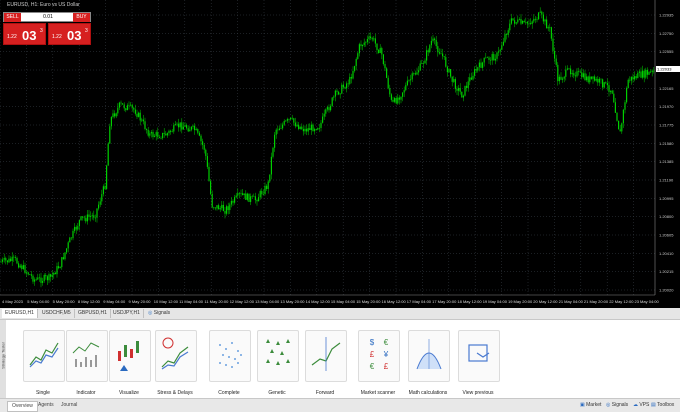 This screenshot has height=412, width=680. What do you see at coordinates (159, 313) in the screenshot?
I see `tab-signals: ◎ Signals` at bounding box center [159, 313].